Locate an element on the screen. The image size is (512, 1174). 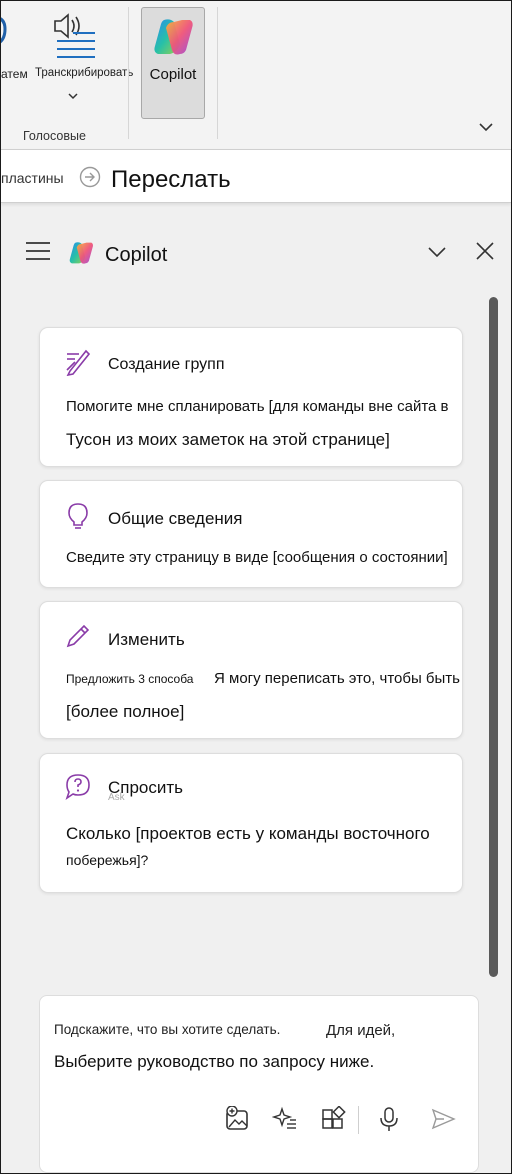
forward-button: Переслать is located at coordinates (171, 180).